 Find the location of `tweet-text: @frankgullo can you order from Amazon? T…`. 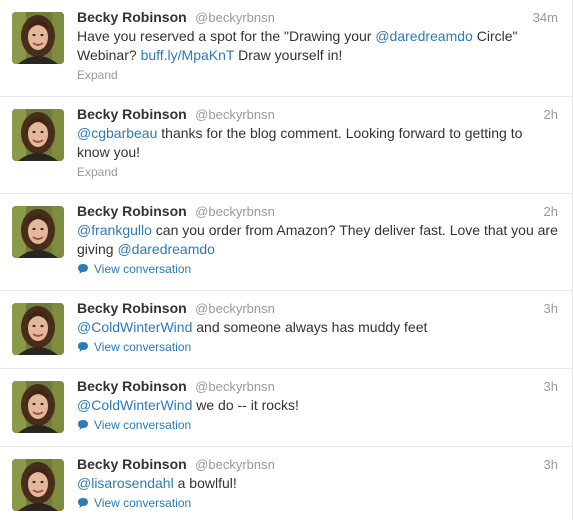

tweet-text: @frankgullo can you order from Amazon? T… is located at coordinates (317, 240).